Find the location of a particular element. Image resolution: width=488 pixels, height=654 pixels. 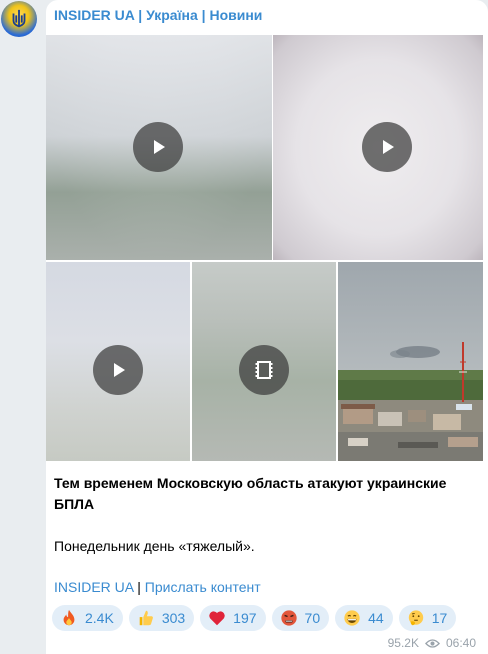

reactions-bar: 2.4K 303 197 70 44 17 is located at coordinates (254, 618).